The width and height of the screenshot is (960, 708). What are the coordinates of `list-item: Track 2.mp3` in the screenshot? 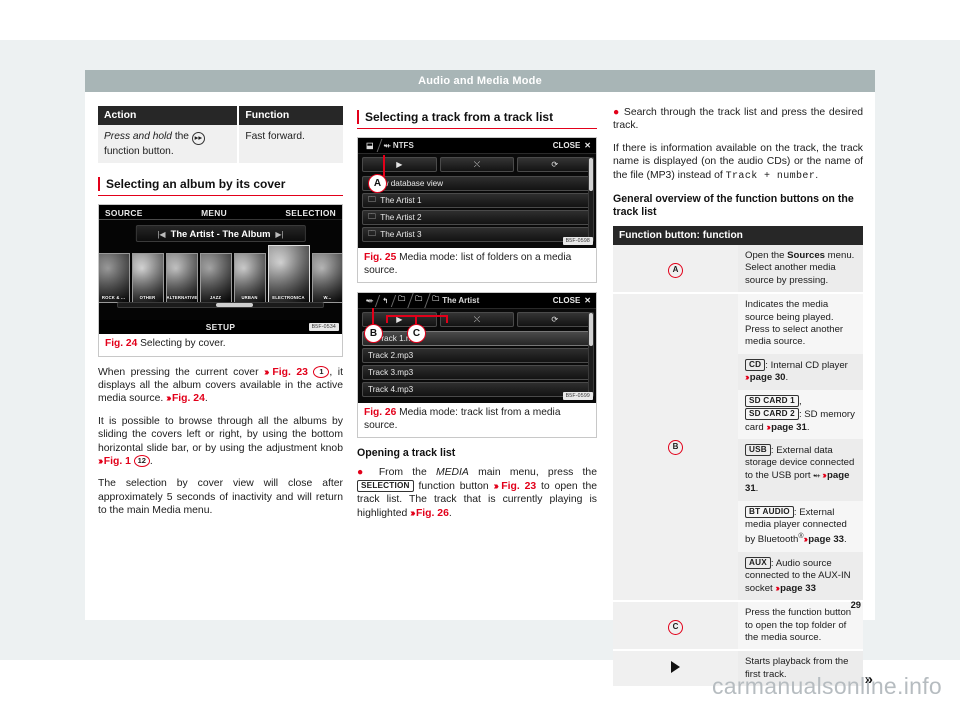 It's located at (477, 356).